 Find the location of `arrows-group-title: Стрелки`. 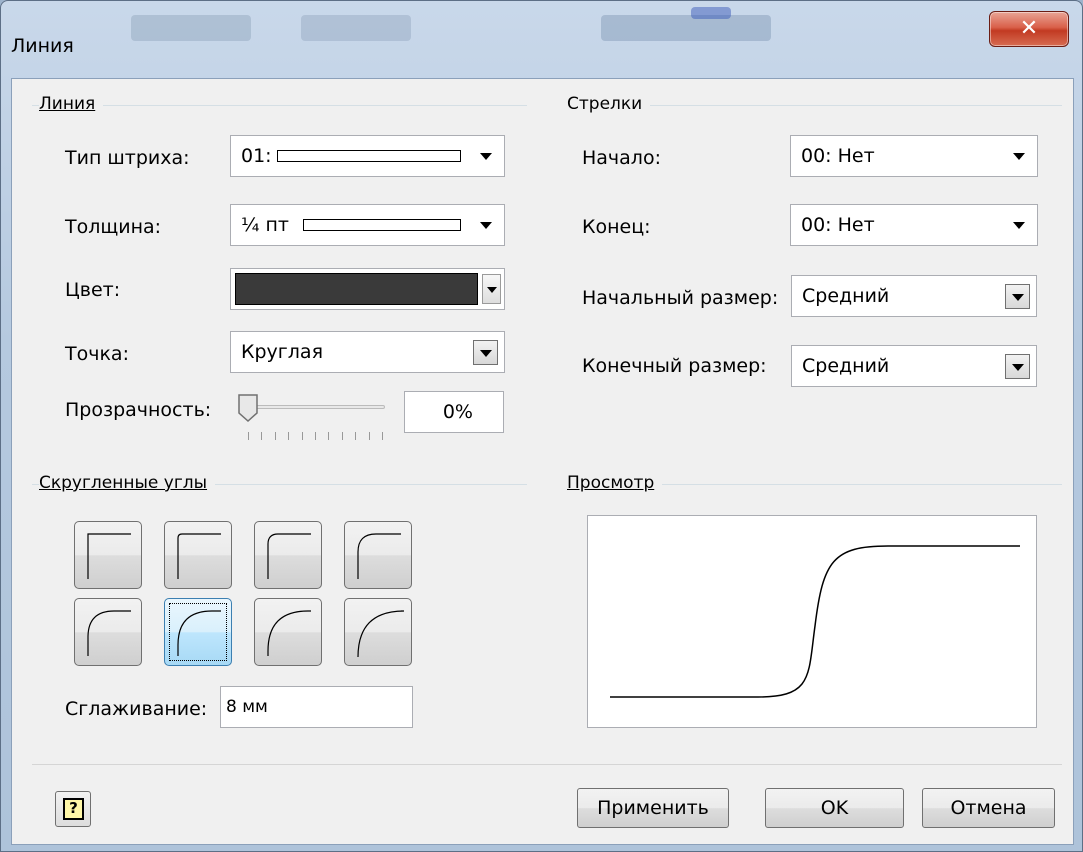

arrows-group-title: Стрелки is located at coordinates (609, 104).